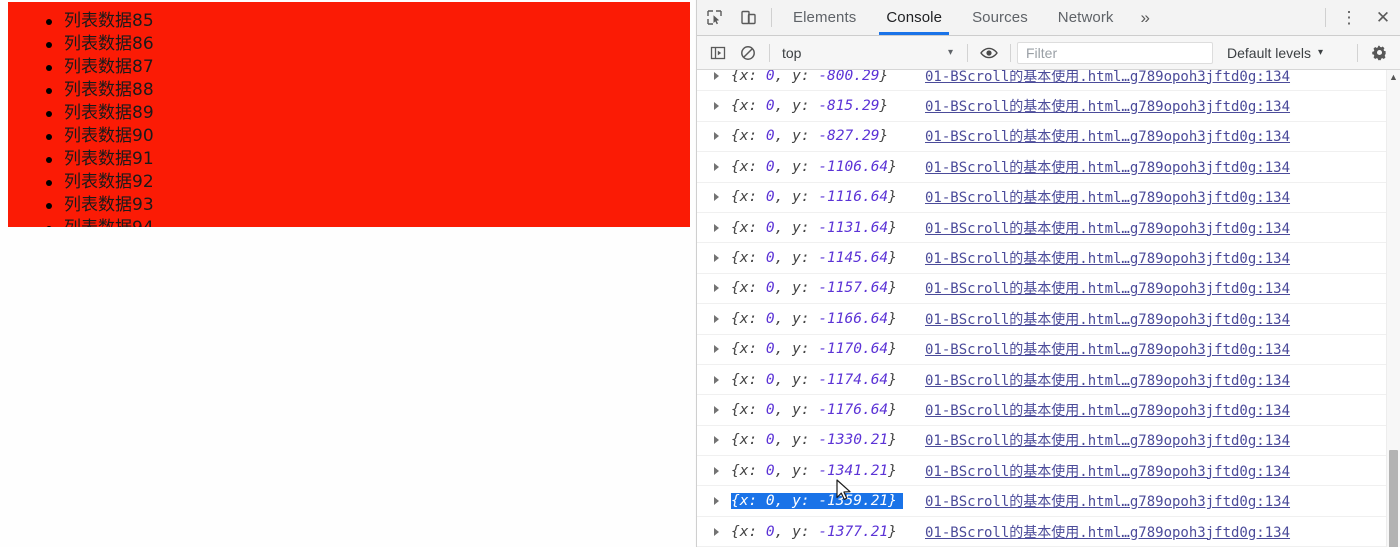  What do you see at coordinates (814, 166) in the screenshot?
I see `object-preview: {x: 0, y: -1106.64}` at bounding box center [814, 166].